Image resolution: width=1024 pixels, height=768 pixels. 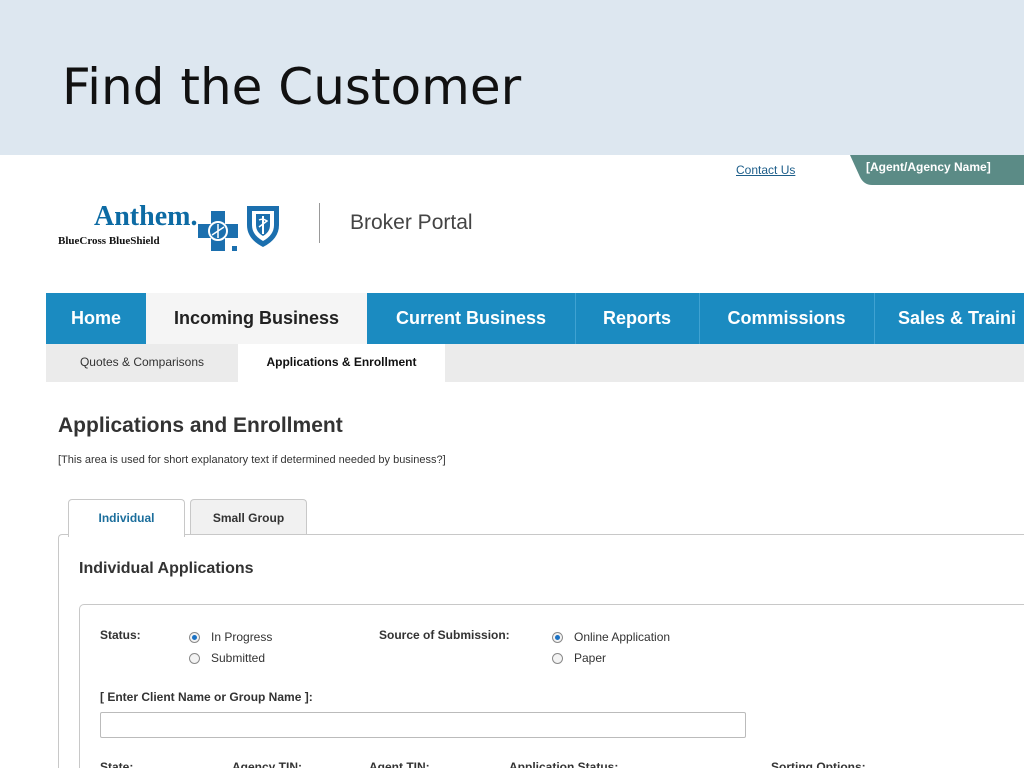 I want to click on status-label: Status:, so click(x=120, y=635).